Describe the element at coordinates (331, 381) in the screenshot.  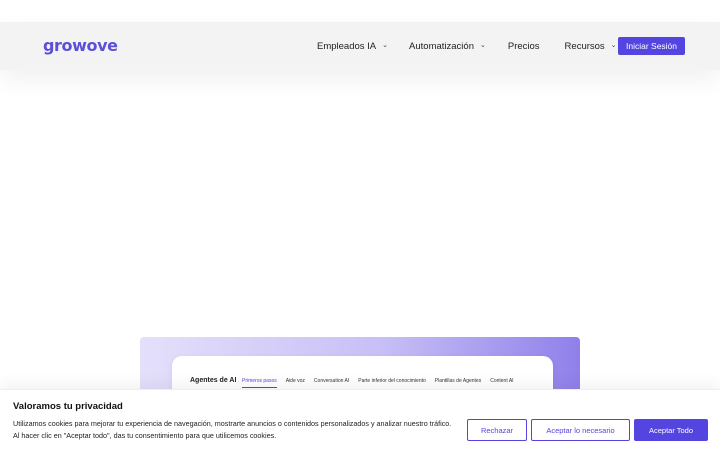
I see `preview-tab-conversation-ai: Conversation AI` at that location.